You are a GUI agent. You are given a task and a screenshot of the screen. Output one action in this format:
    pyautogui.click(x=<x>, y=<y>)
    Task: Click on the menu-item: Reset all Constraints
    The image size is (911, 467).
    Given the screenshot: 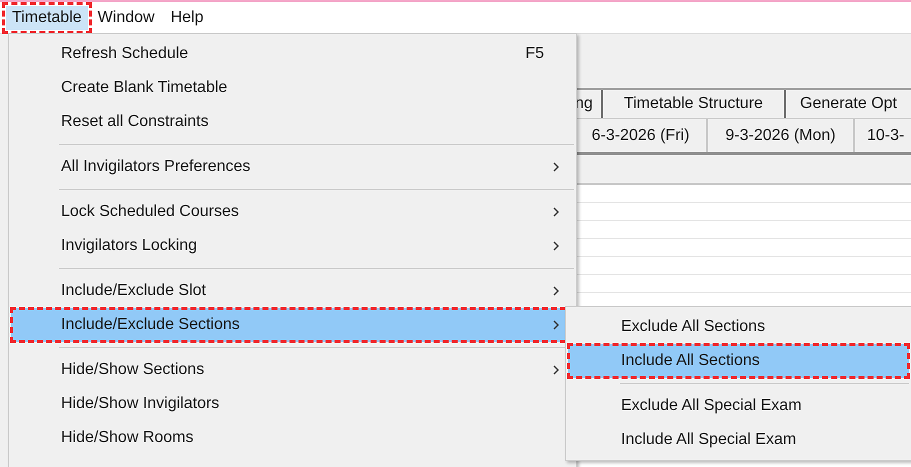 What is the action you would take?
    pyautogui.click(x=292, y=122)
    